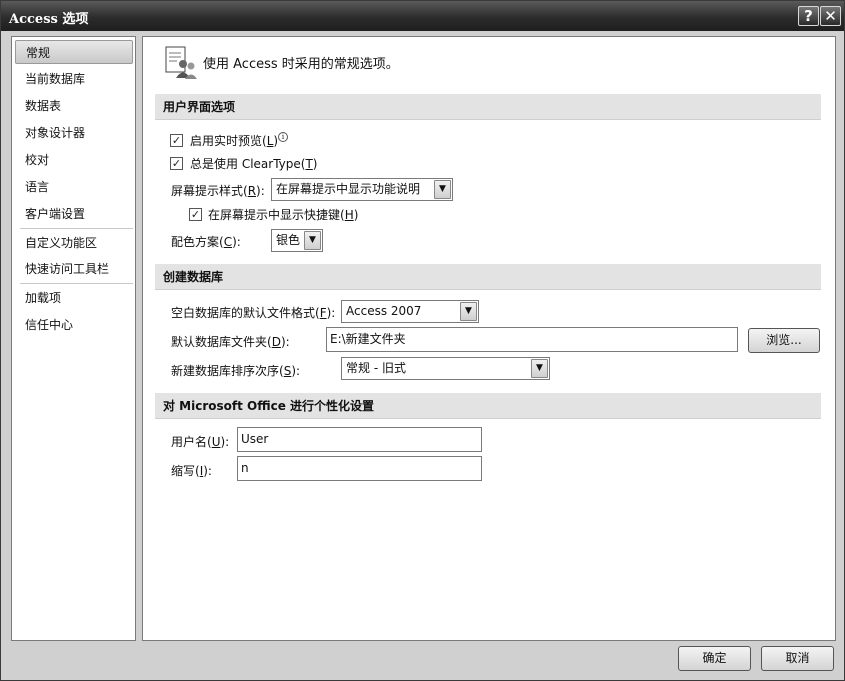  I want to click on sidebar-item-object-designers: 对象设计器, so click(74, 133).